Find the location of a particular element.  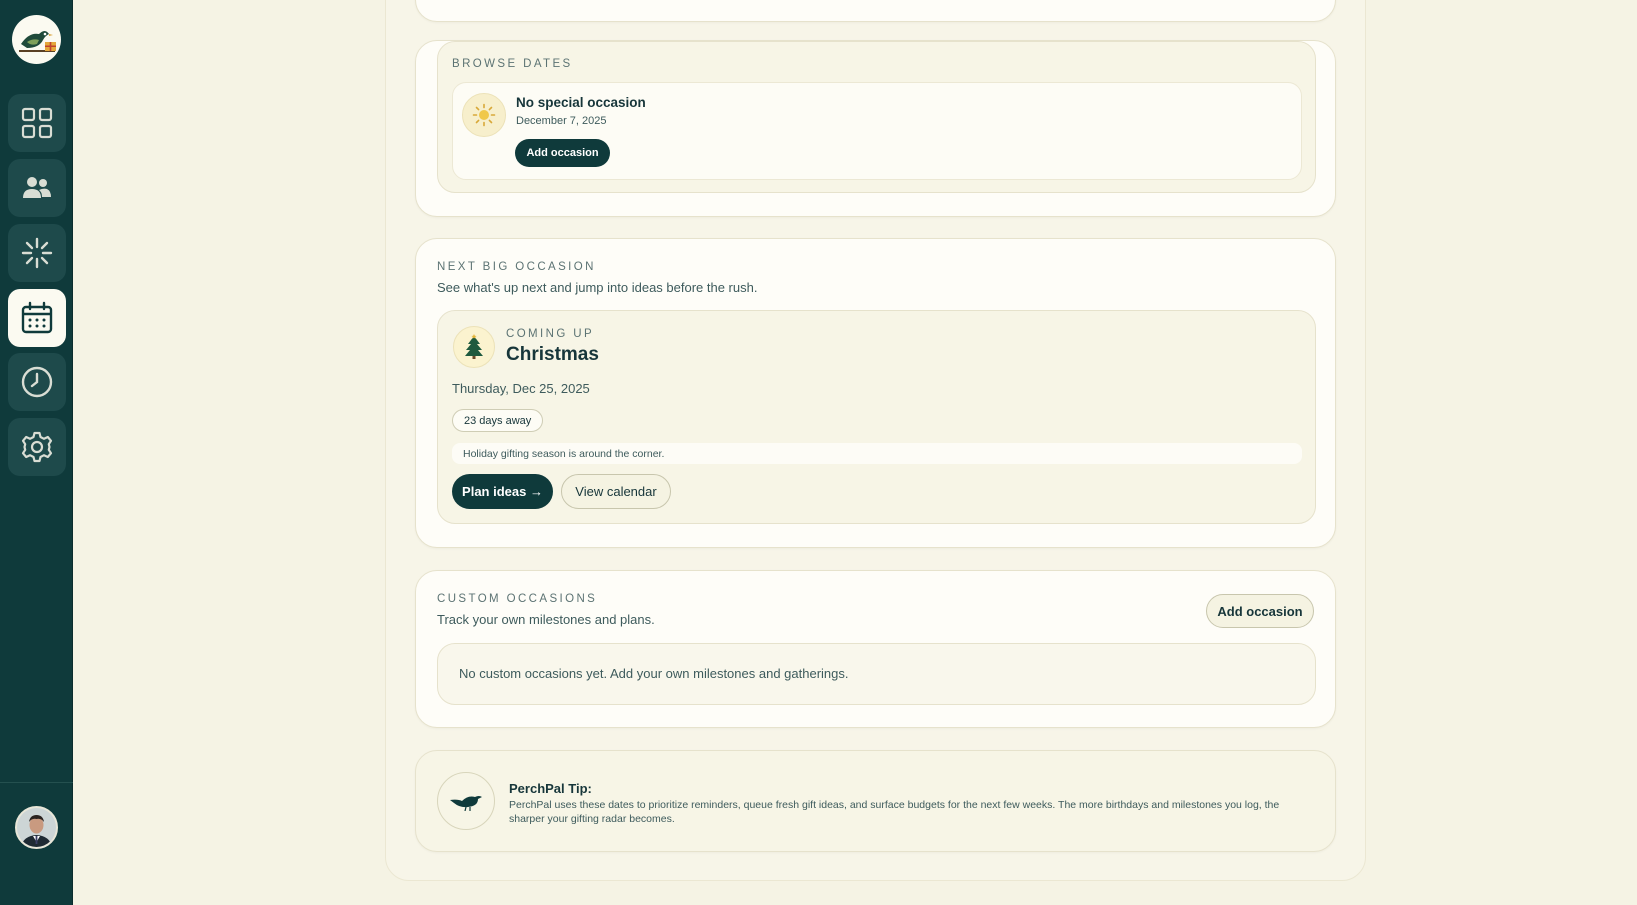

occasion-date: December 7, 2025 is located at coordinates (561, 121).